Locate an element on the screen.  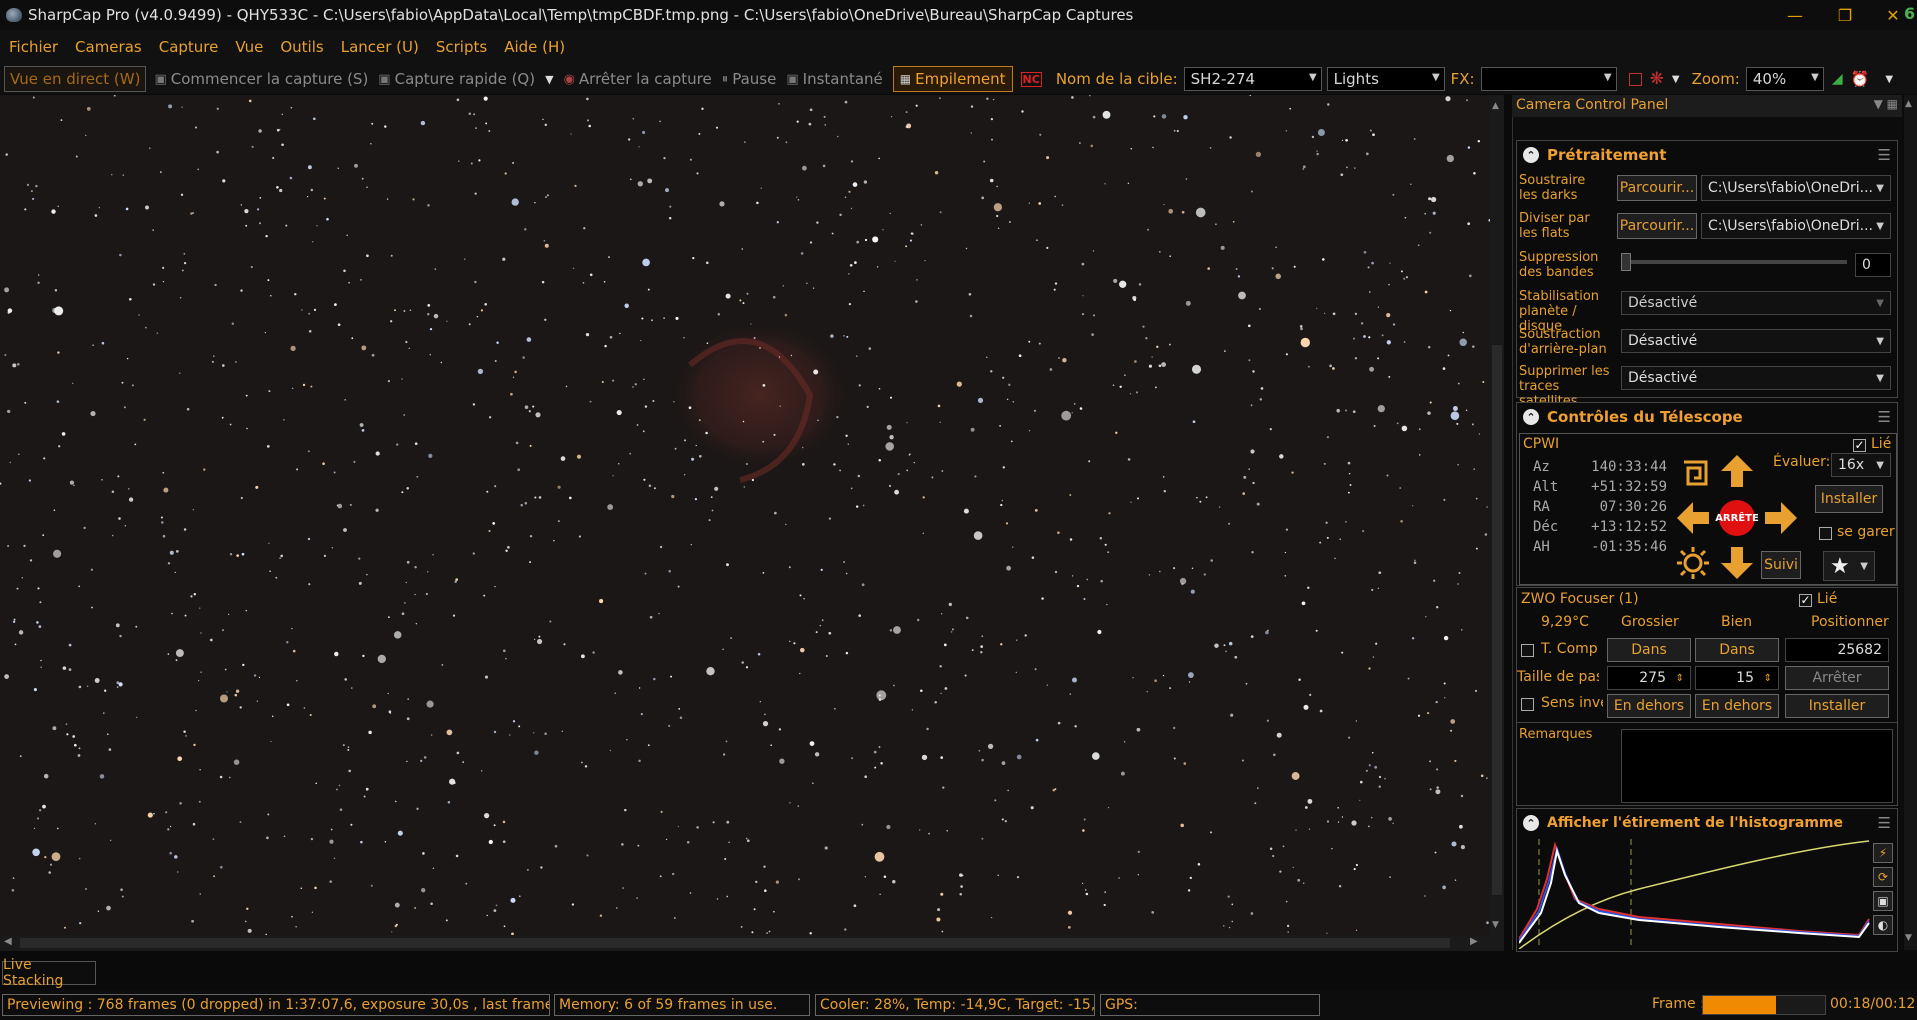
focuser-linked-checkbox: ✓ is located at coordinates (1805, 600).